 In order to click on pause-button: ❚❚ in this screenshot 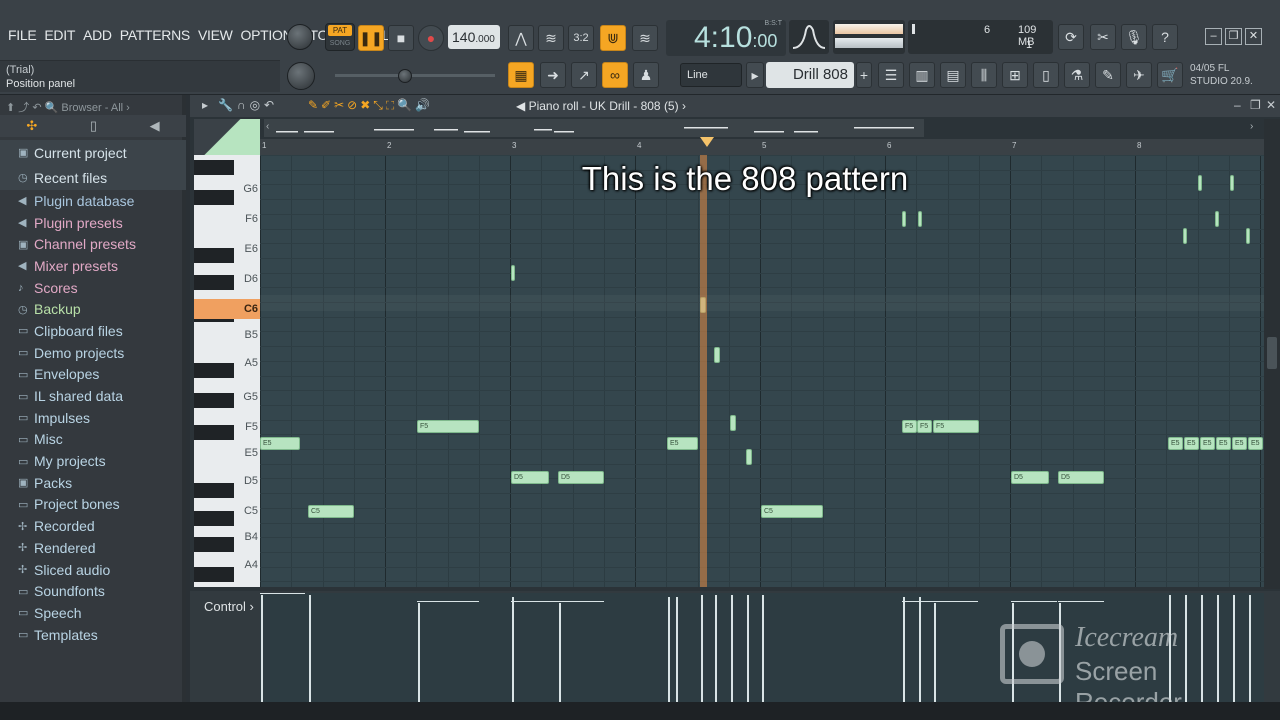, I will do `click(371, 38)`.